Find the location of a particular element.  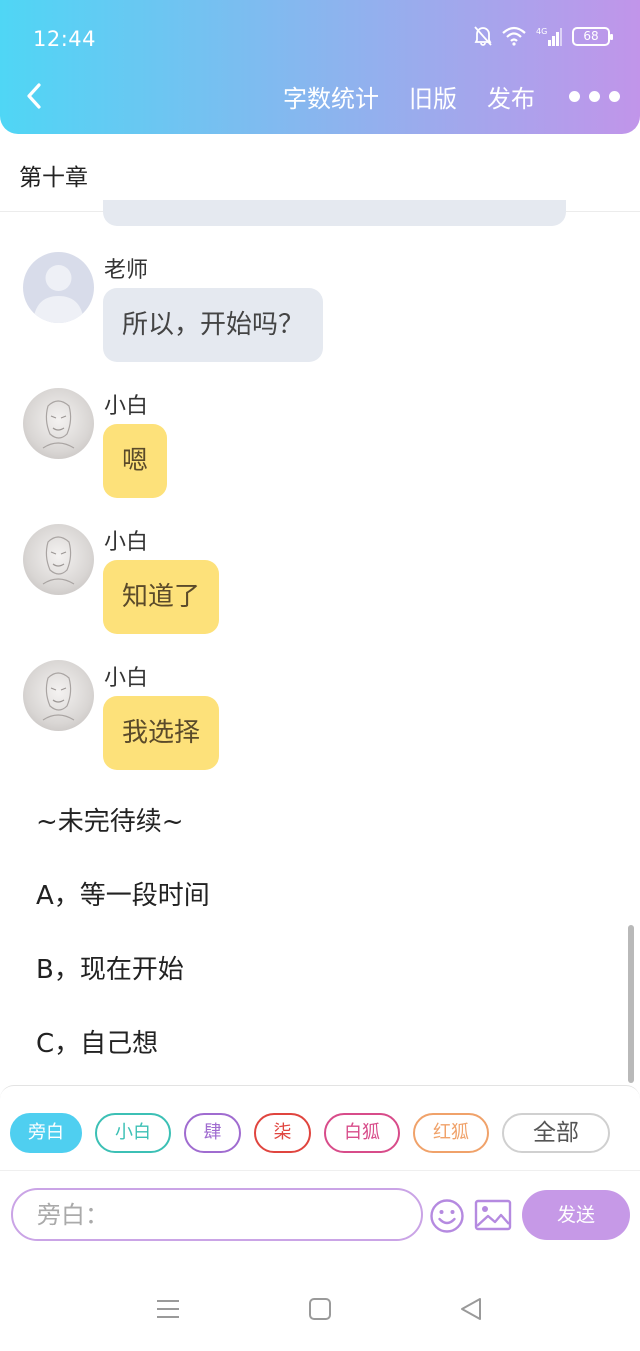

back-button is located at coordinates (34, 96).